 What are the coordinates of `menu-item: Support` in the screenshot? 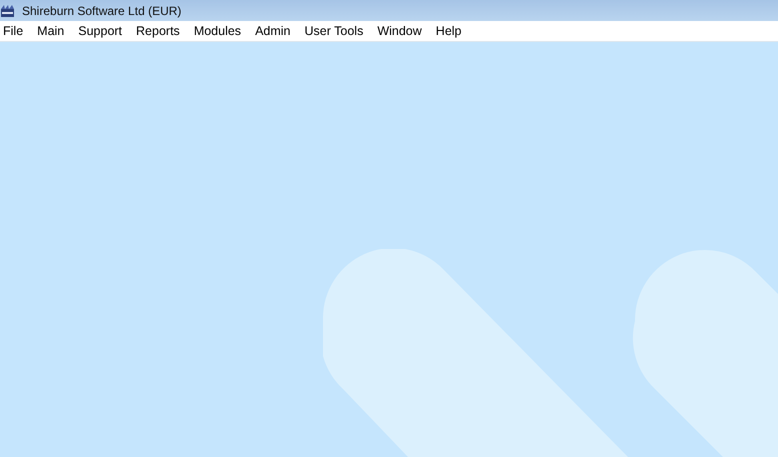 It's located at (102, 31).